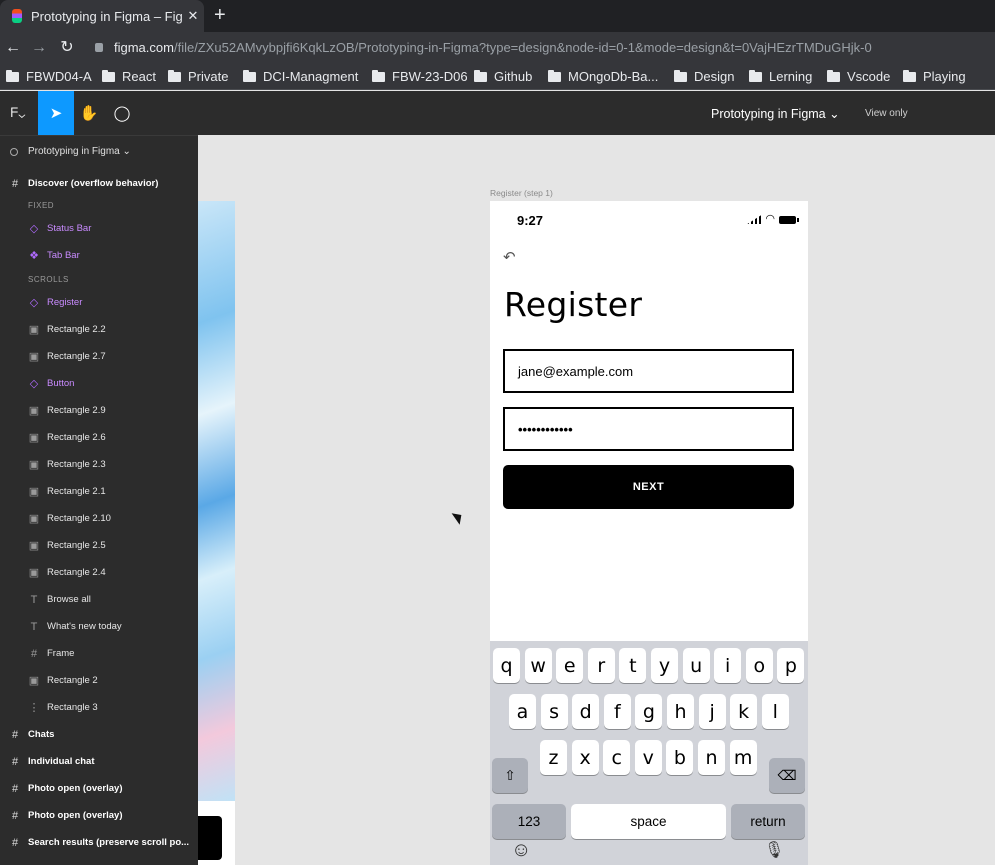  What do you see at coordinates (774, 850) in the screenshot?
I see `microphone-icon: 🎙` at bounding box center [774, 850].